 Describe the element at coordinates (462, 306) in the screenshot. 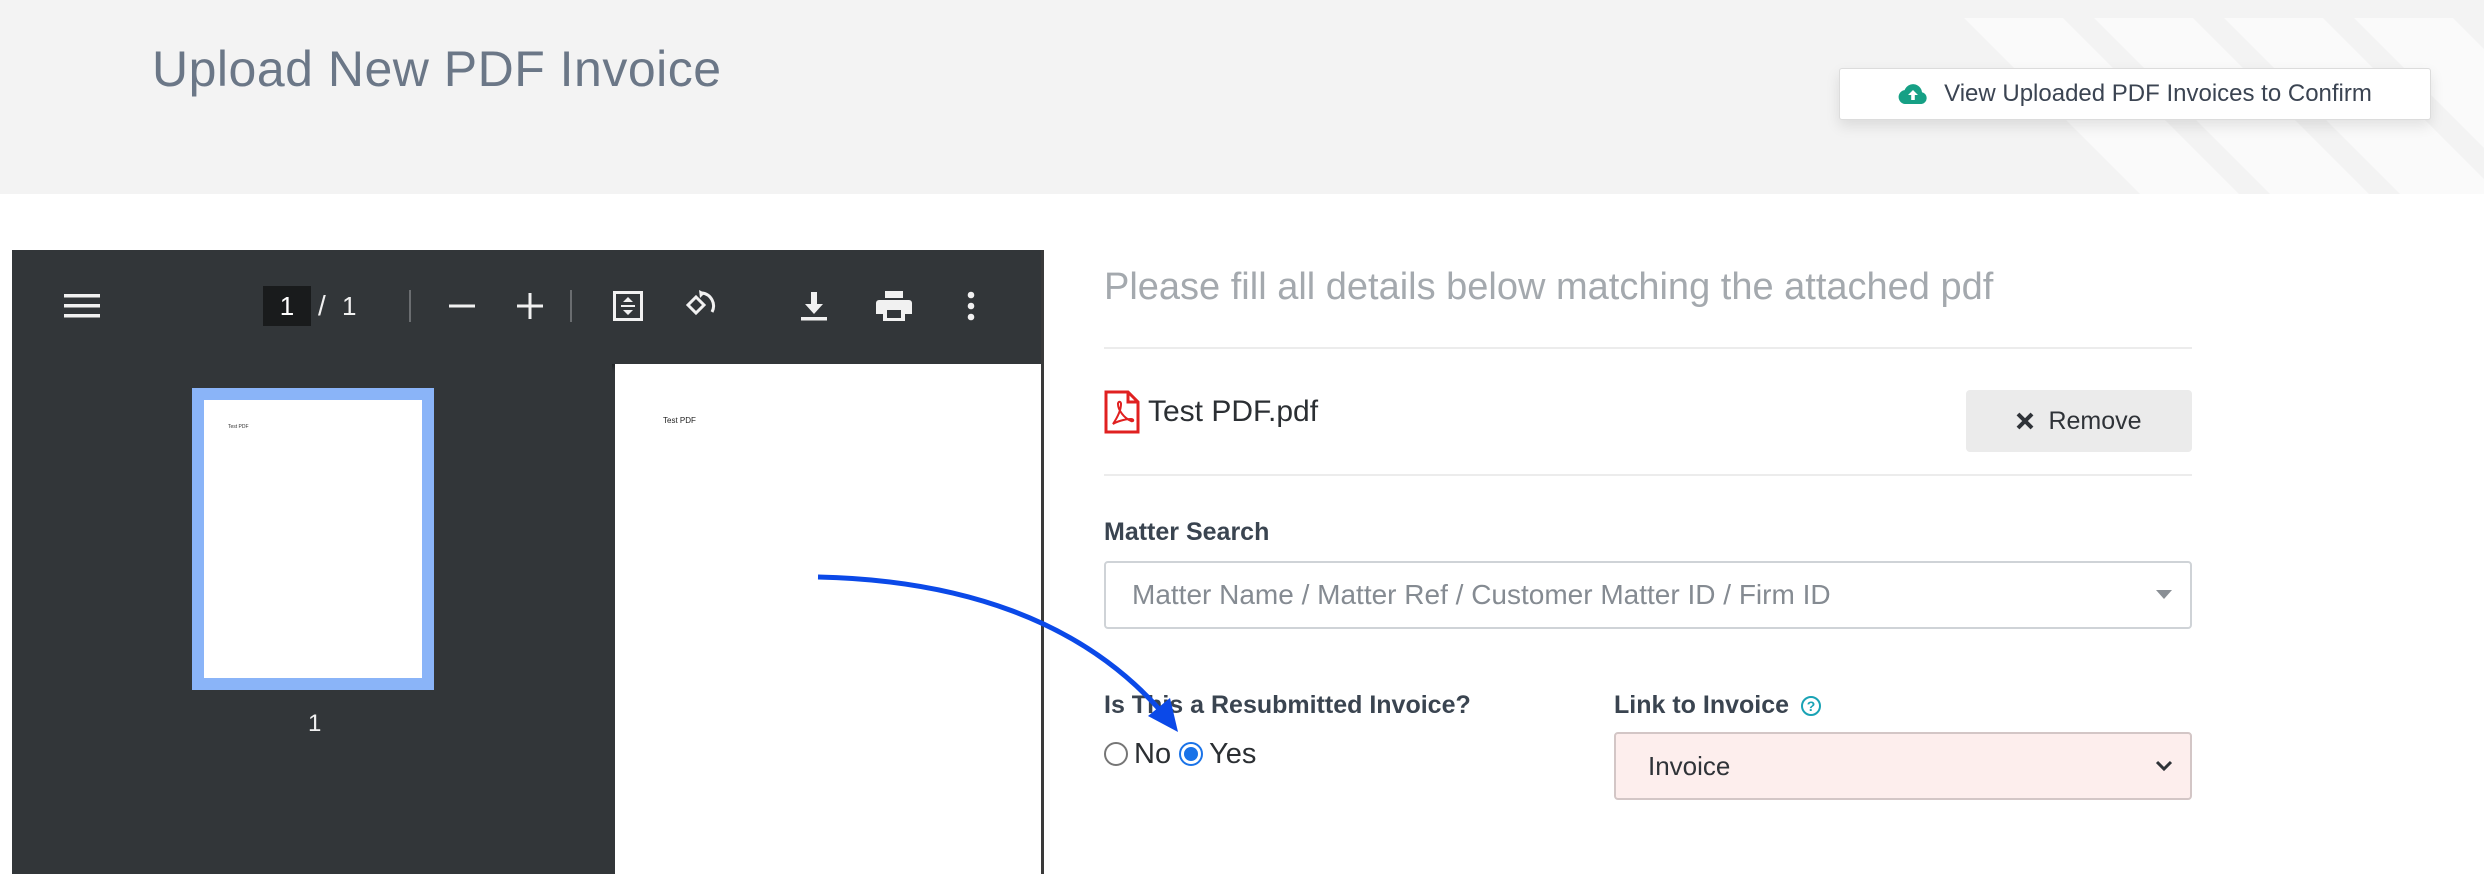

I see `zoom-out-icon` at that location.